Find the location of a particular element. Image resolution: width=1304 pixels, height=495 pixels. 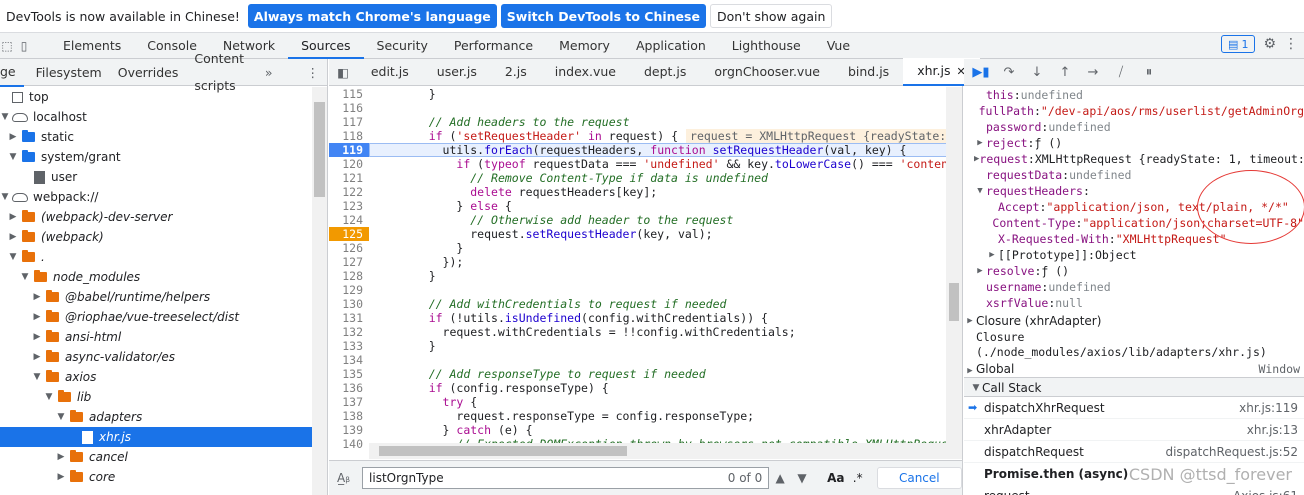

match-language-button: Always match Chrome's language is located at coordinates (372, 16).